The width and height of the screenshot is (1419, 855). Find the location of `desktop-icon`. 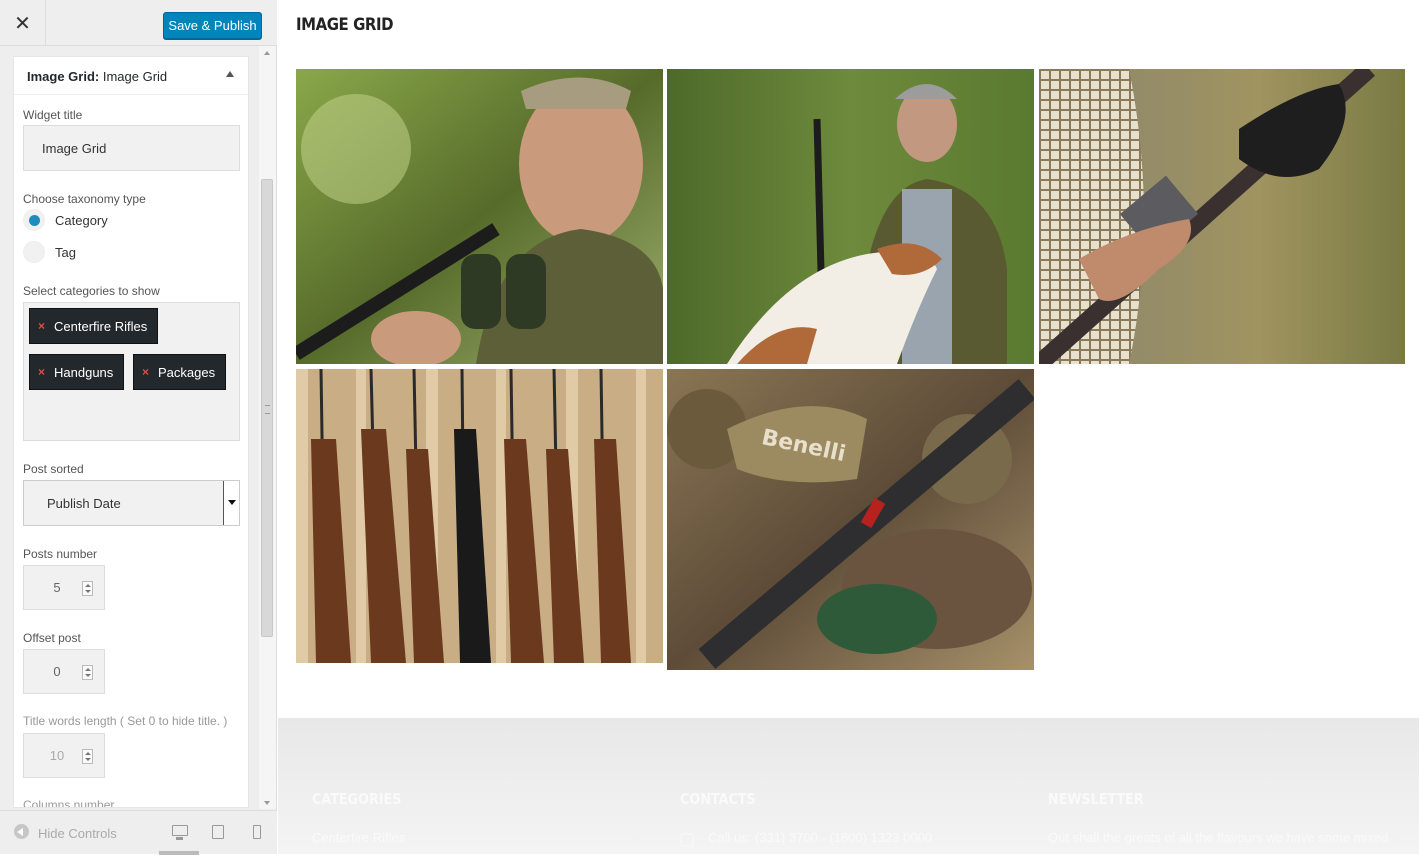

desktop-icon is located at coordinates (180, 832).